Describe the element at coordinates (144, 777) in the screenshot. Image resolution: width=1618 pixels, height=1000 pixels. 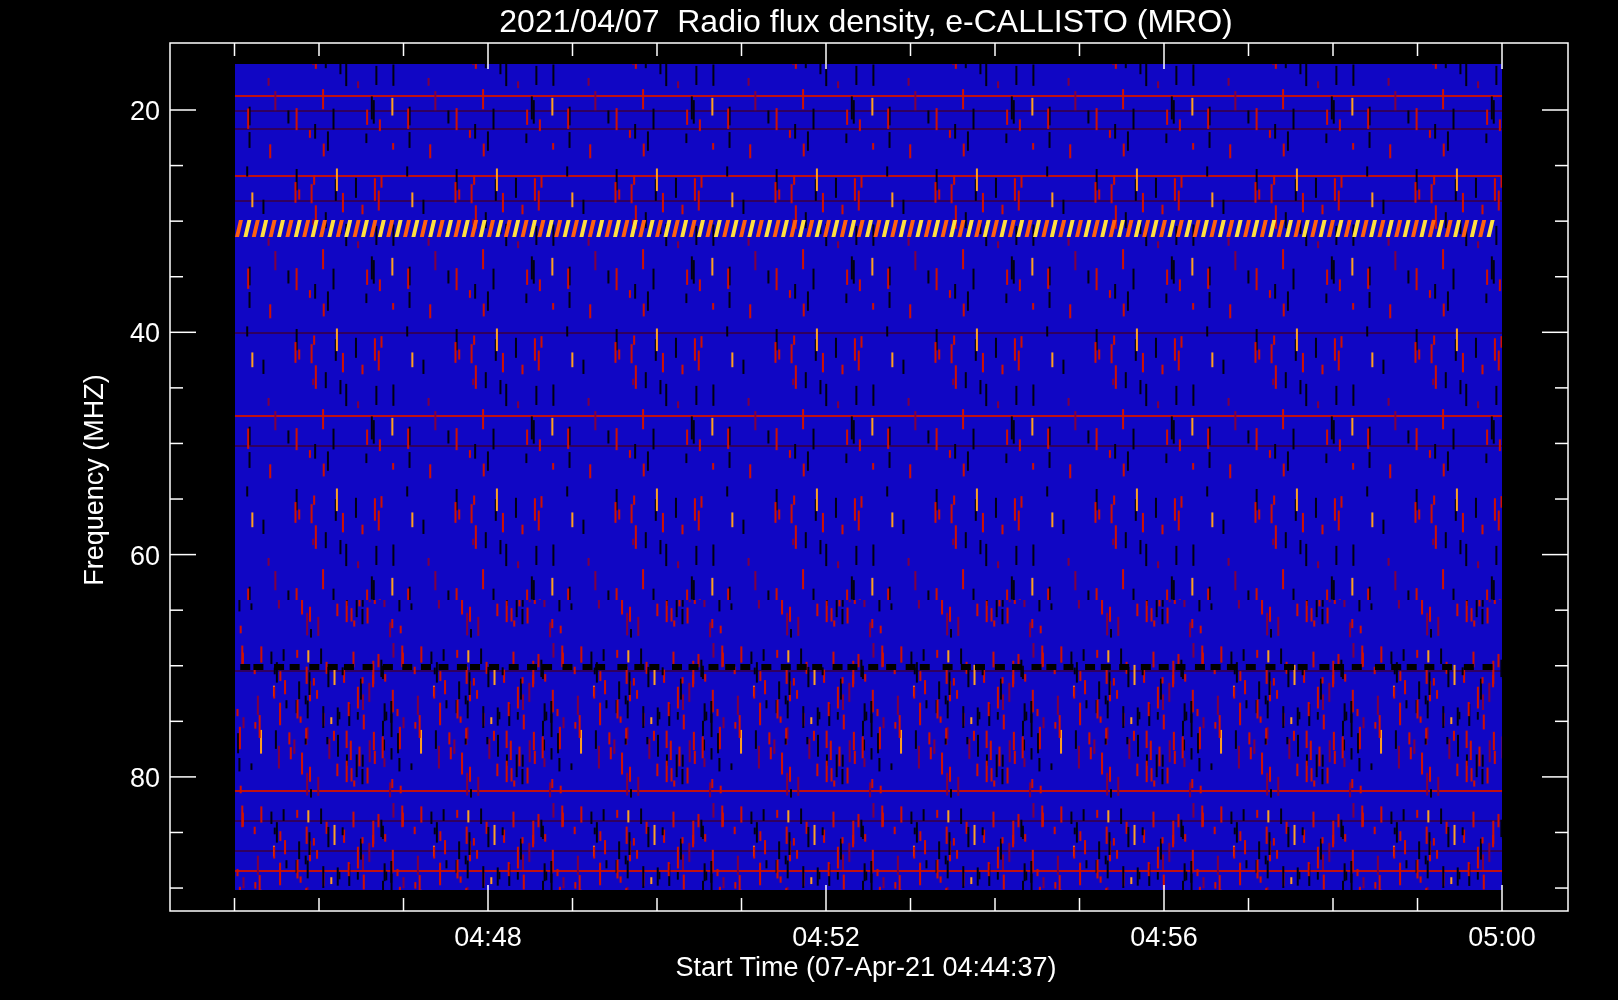
I see `y-tick-label: 80` at that location.